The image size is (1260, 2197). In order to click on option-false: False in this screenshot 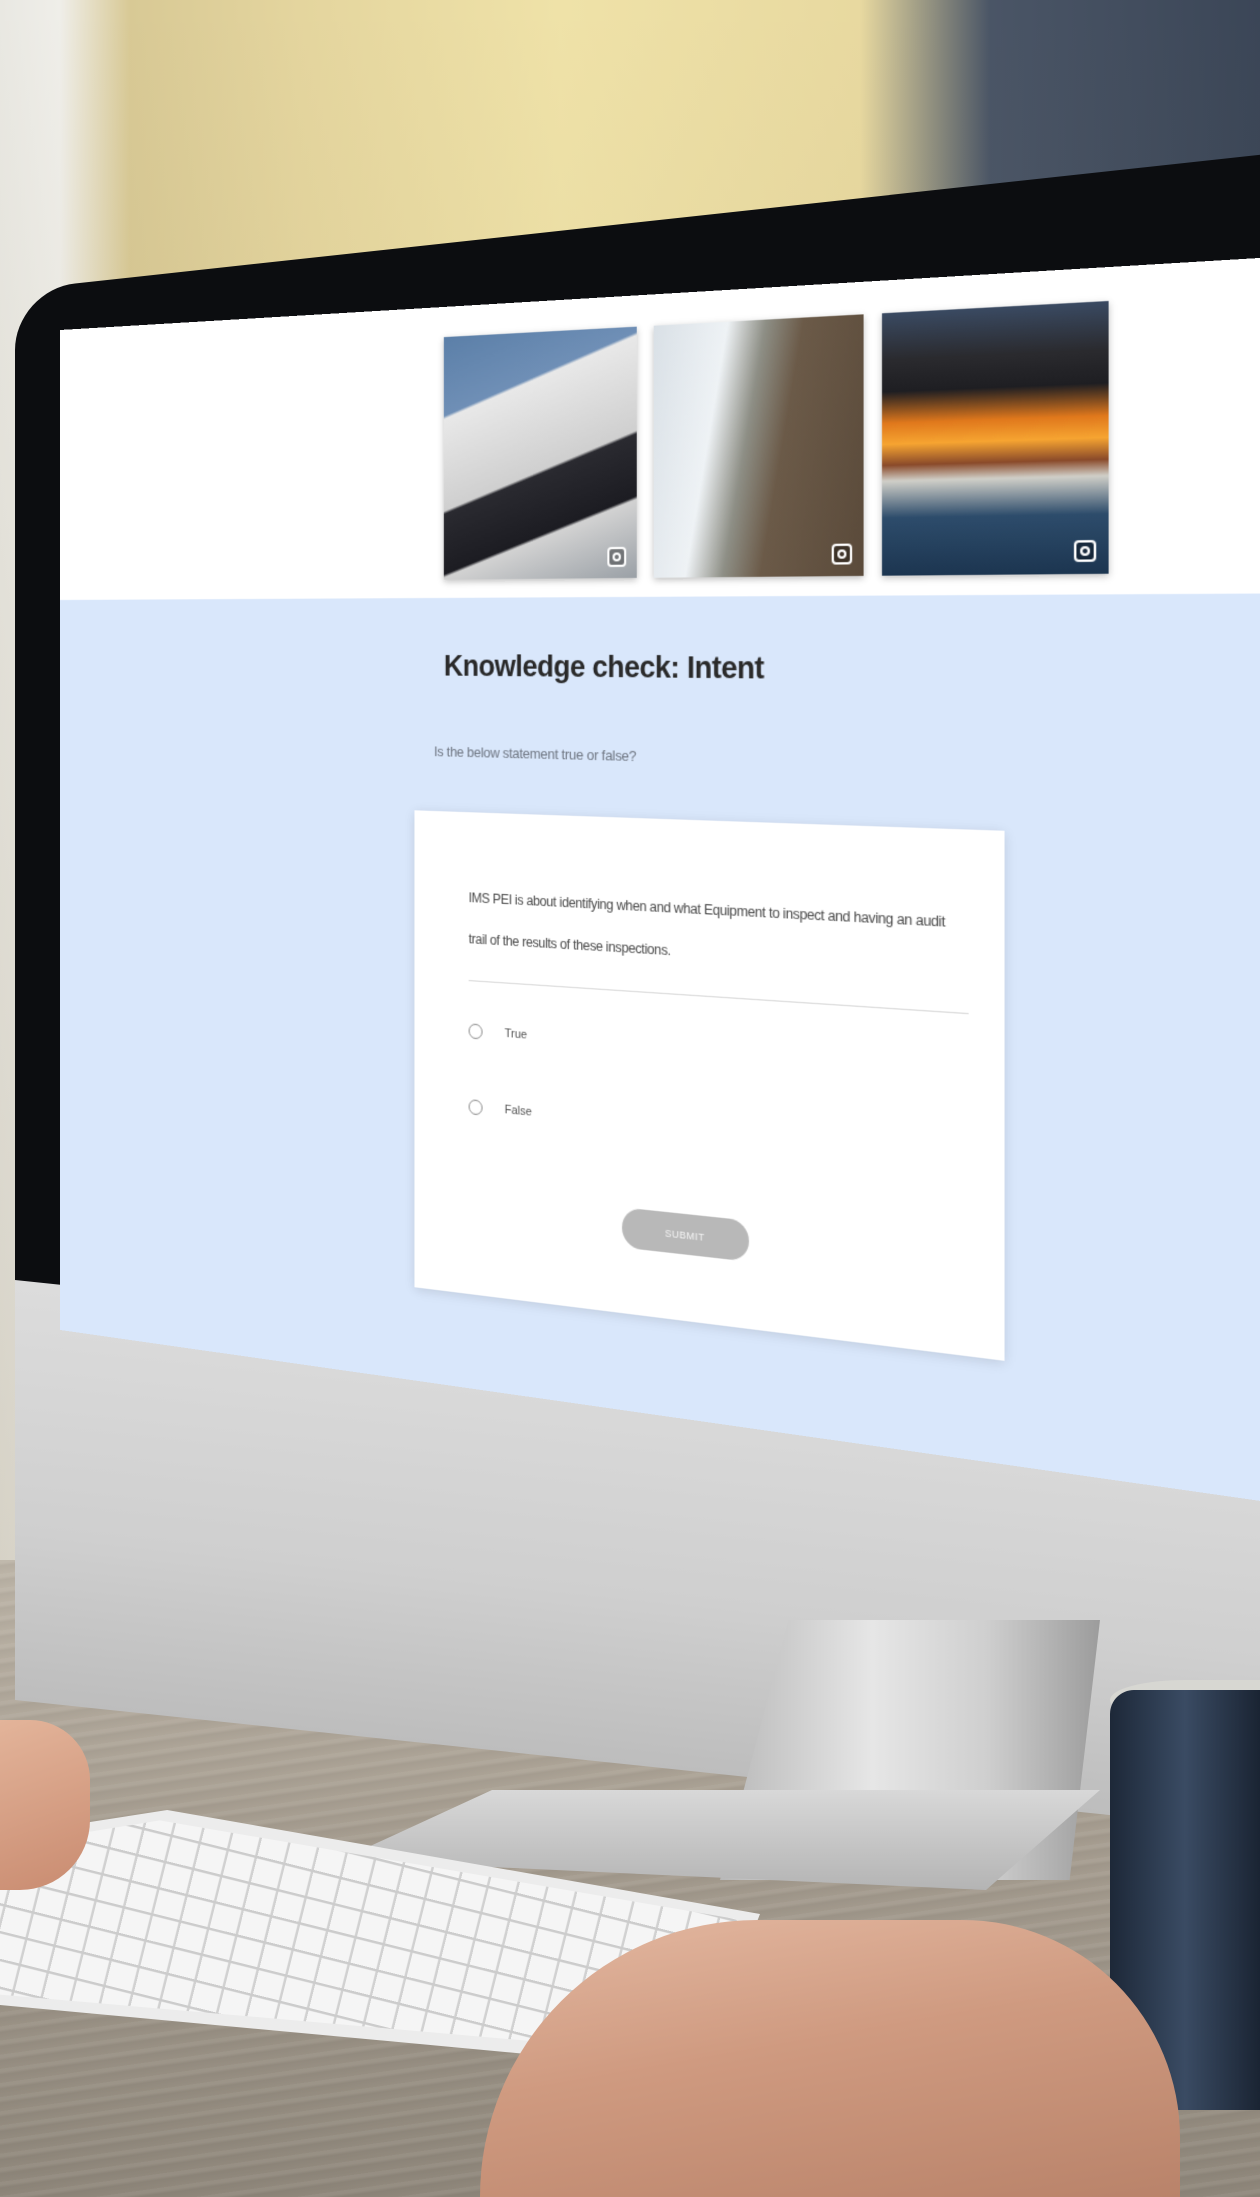, I will do `click(500, 1109)`.